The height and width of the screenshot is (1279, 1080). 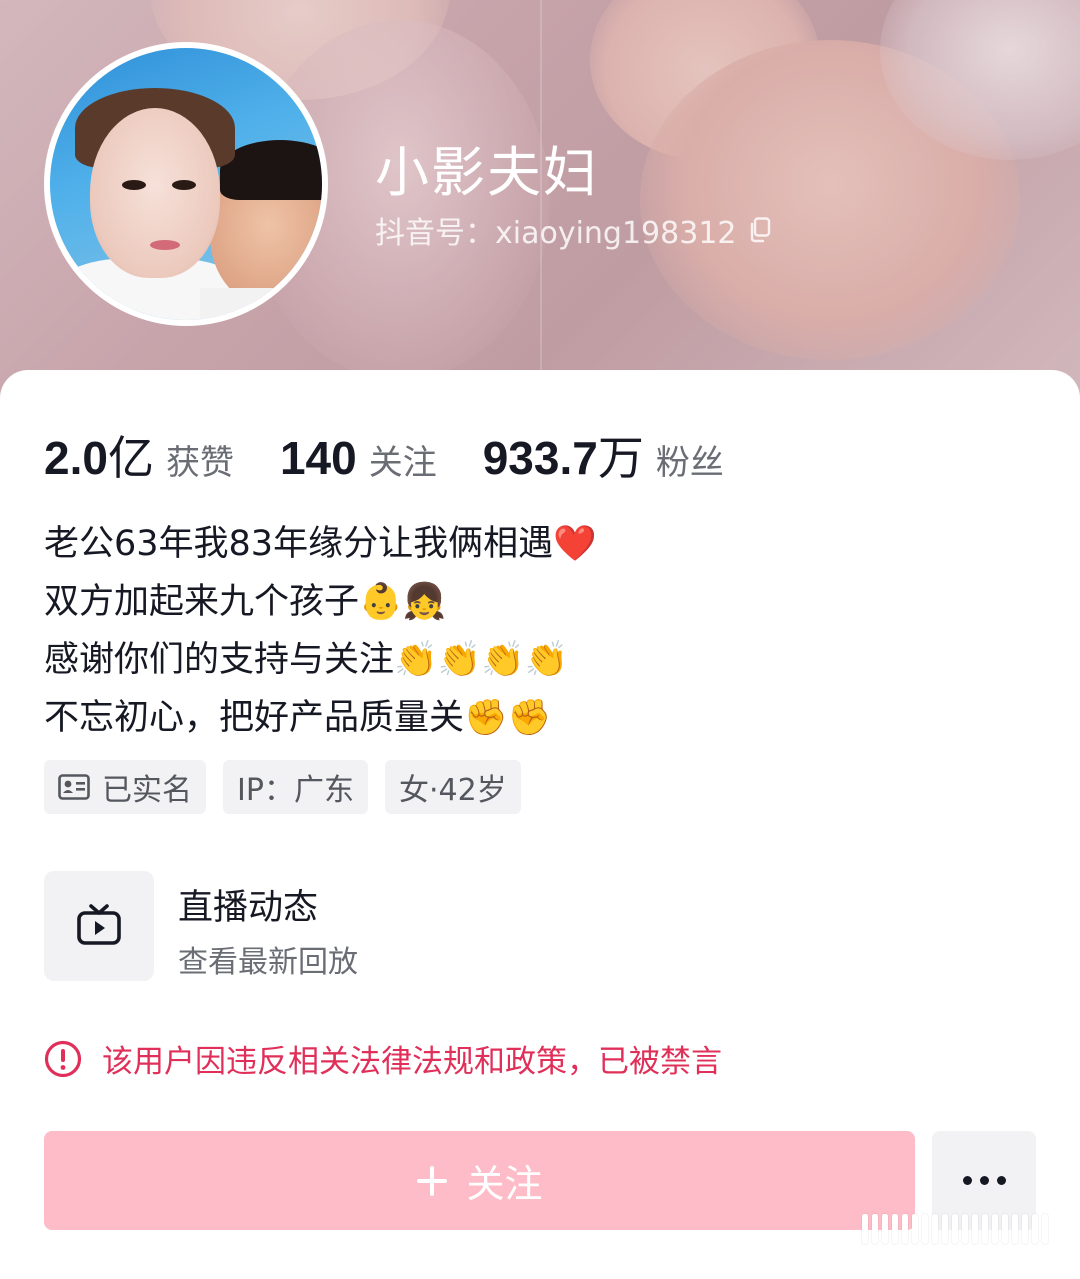 I want to click on stat-number: 2.0, so click(x=76, y=458).